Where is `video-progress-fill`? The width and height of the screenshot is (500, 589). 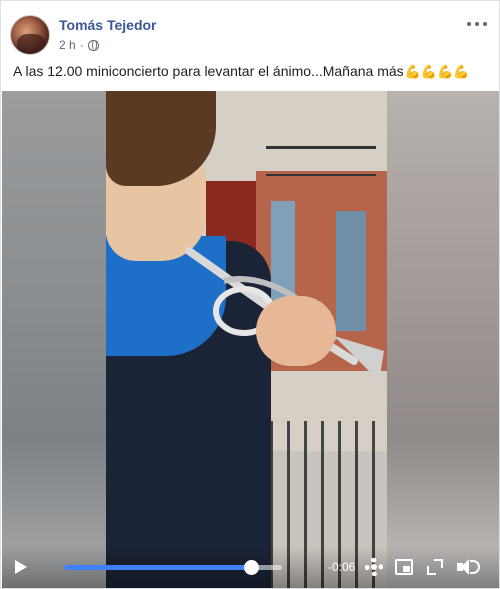
video-progress-fill is located at coordinates (158, 567).